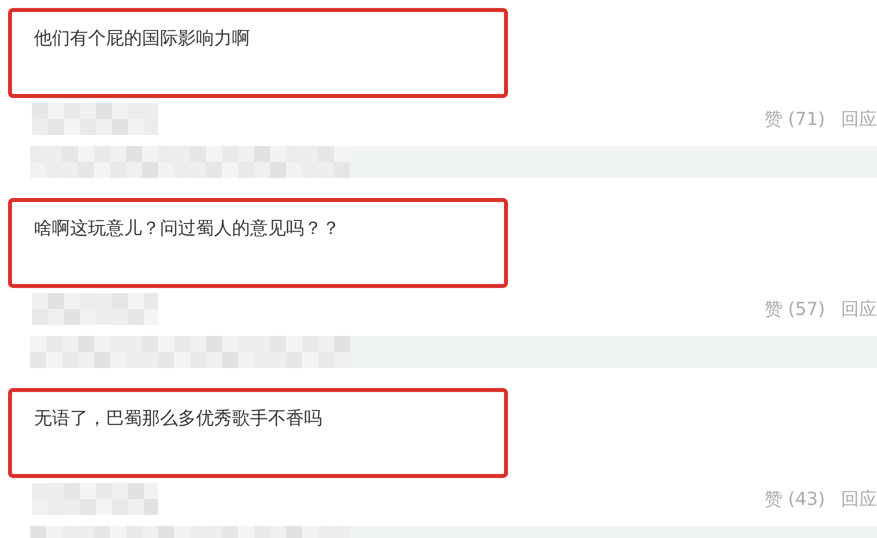 This screenshot has height=538, width=877. Describe the element at coordinates (794, 309) in the screenshot. I see `like-count: 赞 (57)` at that location.